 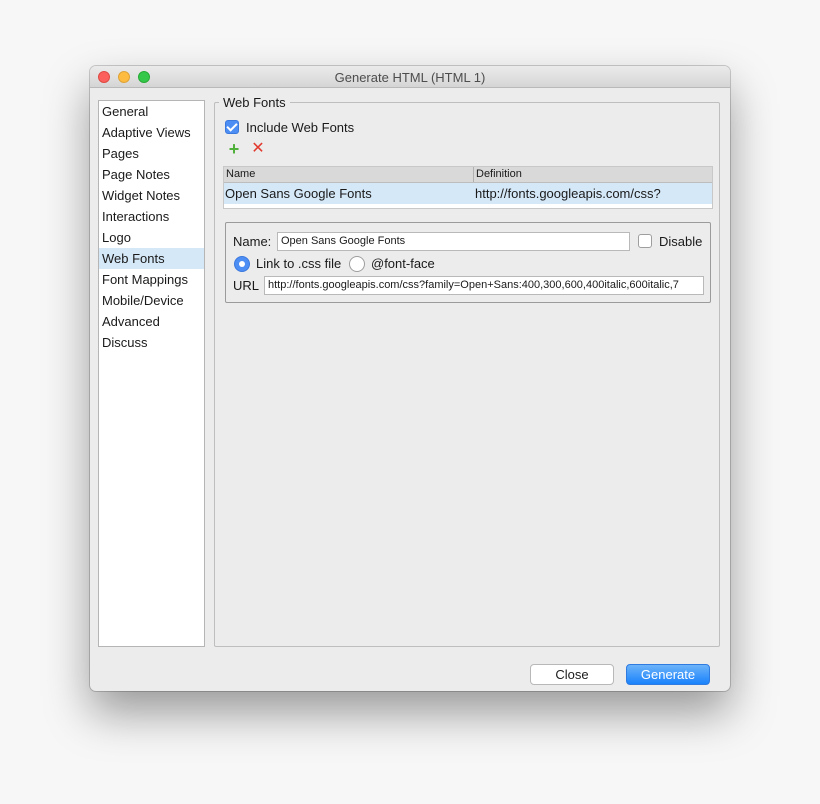 What do you see at coordinates (151, 258) in the screenshot?
I see `sidebar-item-web-fonts: Web Fonts` at bounding box center [151, 258].